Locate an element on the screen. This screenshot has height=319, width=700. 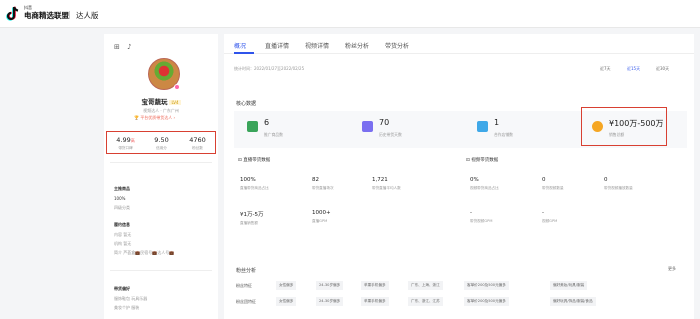
profile-role: 视频达人 · 广东广州 is located at coordinates (161, 110).